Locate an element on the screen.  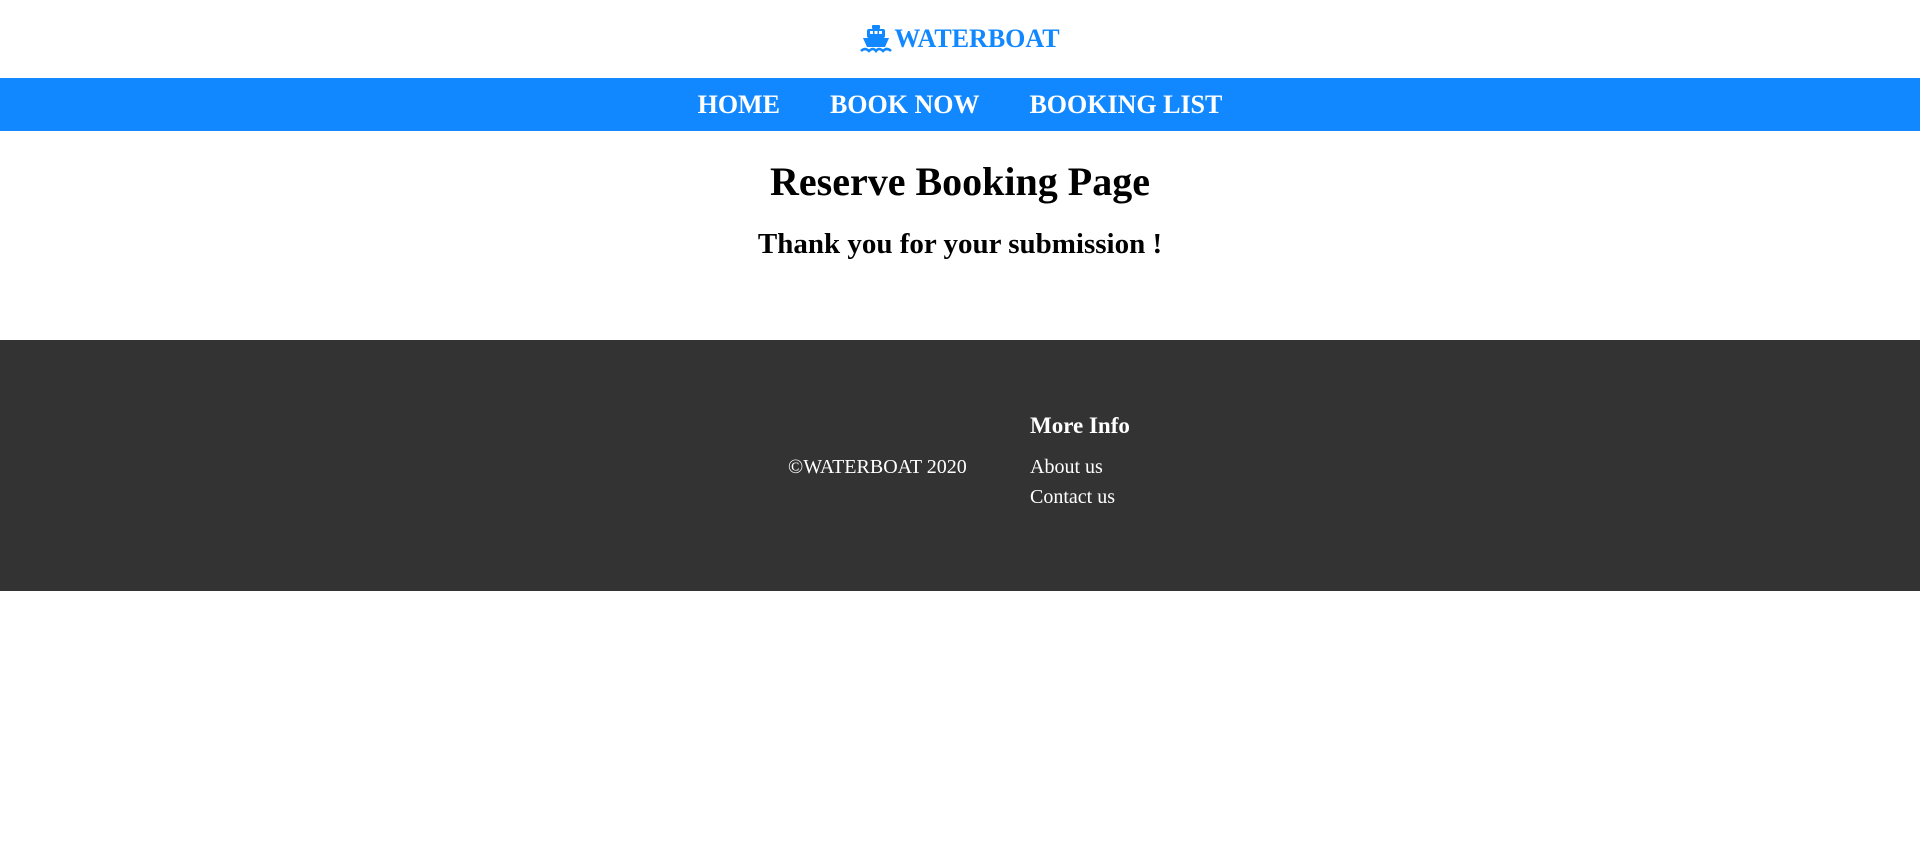
ship-icon is located at coordinates (876, 39).